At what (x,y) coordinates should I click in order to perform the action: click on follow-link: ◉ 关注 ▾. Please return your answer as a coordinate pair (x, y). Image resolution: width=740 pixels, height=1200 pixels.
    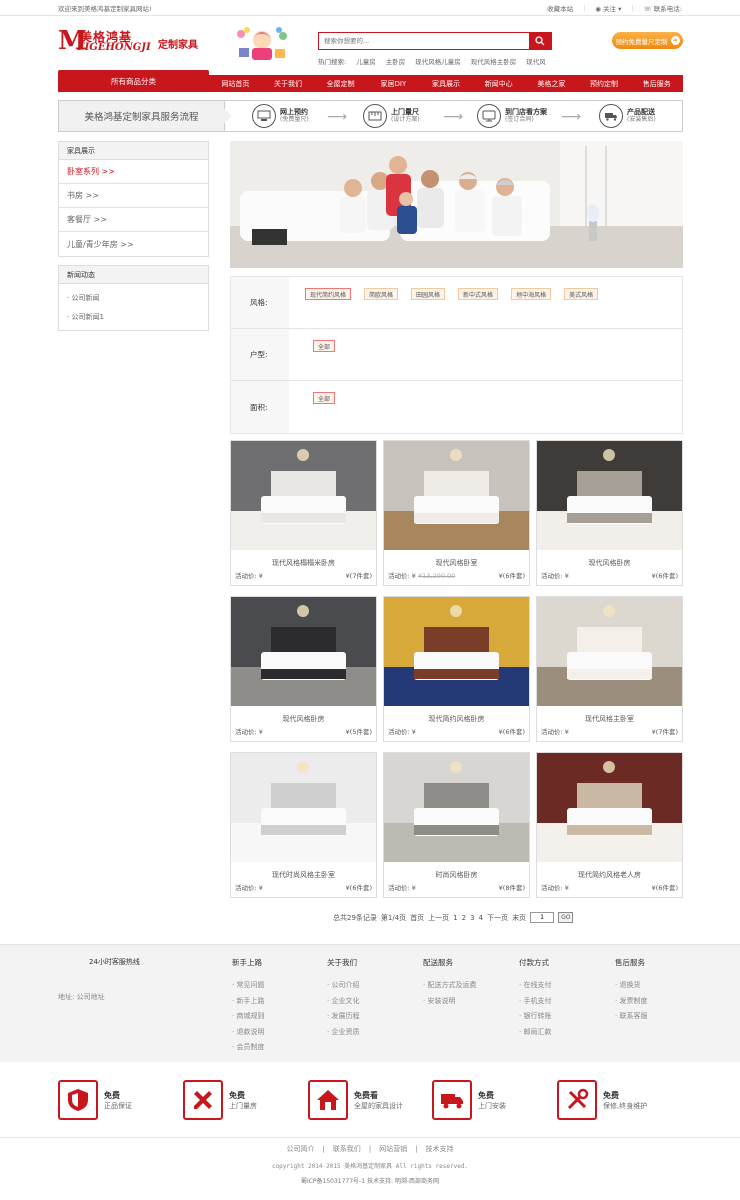
    Looking at the image, I should click on (608, 8).